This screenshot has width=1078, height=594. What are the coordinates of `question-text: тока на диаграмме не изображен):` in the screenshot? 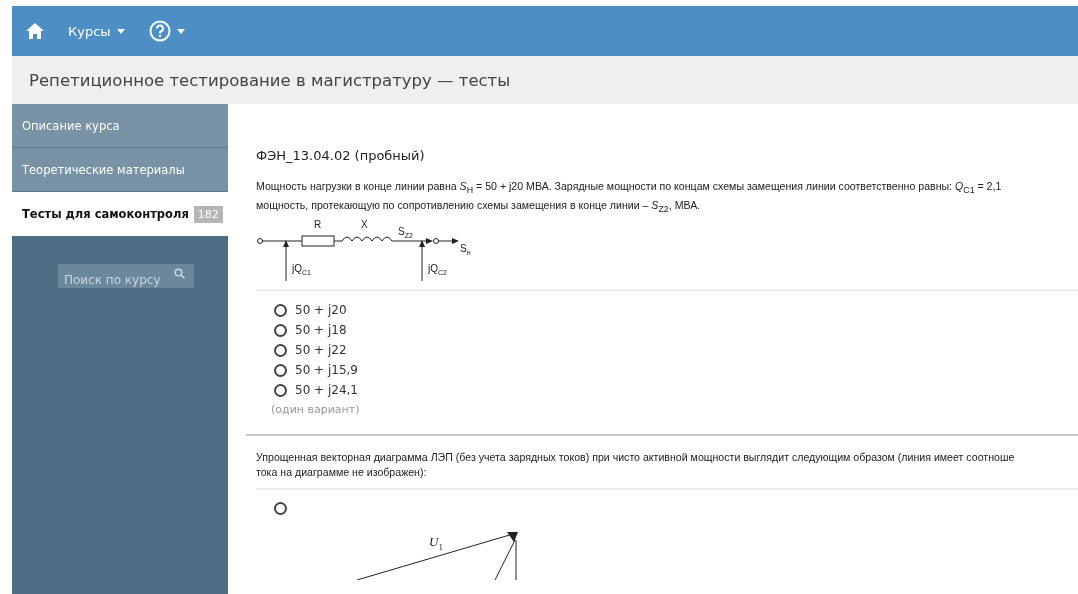 It's located at (342, 473).